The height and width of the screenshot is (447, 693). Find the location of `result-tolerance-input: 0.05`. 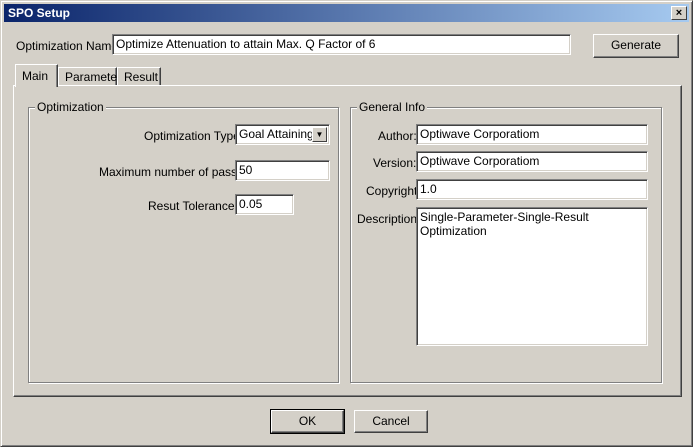

result-tolerance-input: 0.05 is located at coordinates (264, 204).